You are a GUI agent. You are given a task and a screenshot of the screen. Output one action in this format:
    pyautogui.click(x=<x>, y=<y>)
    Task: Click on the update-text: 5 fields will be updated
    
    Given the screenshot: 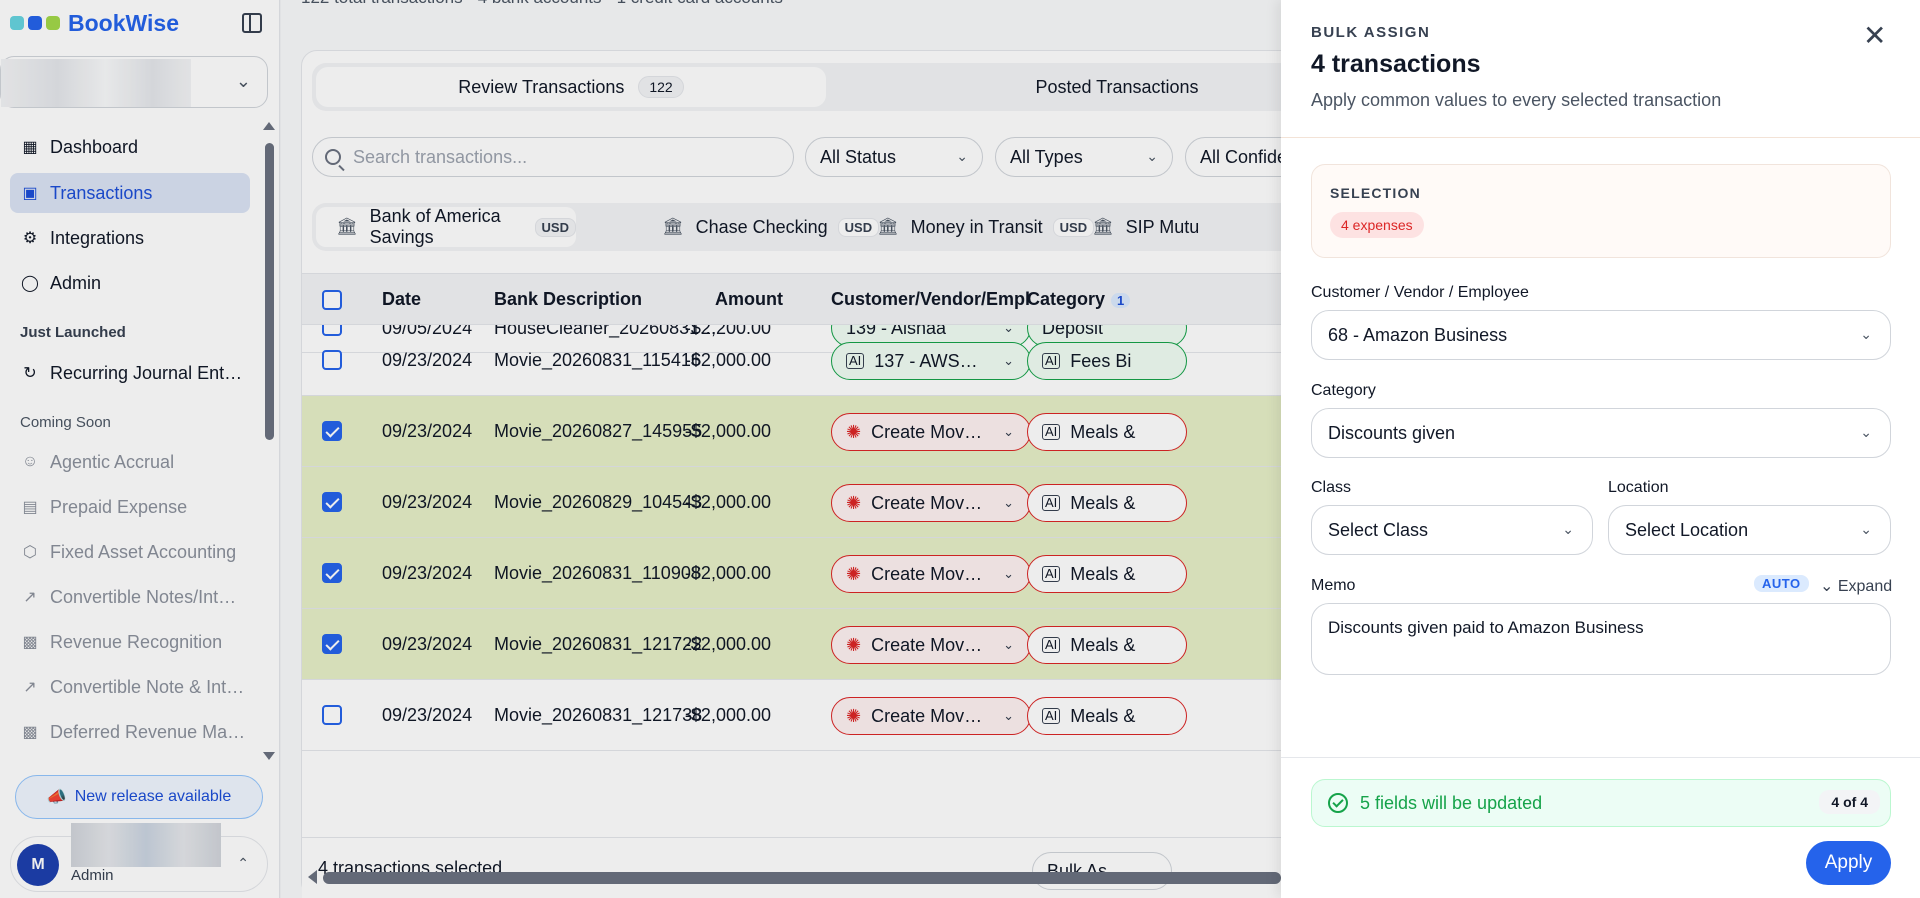 What is the action you would take?
    pyautogui.click(x=1451, y=802)
    